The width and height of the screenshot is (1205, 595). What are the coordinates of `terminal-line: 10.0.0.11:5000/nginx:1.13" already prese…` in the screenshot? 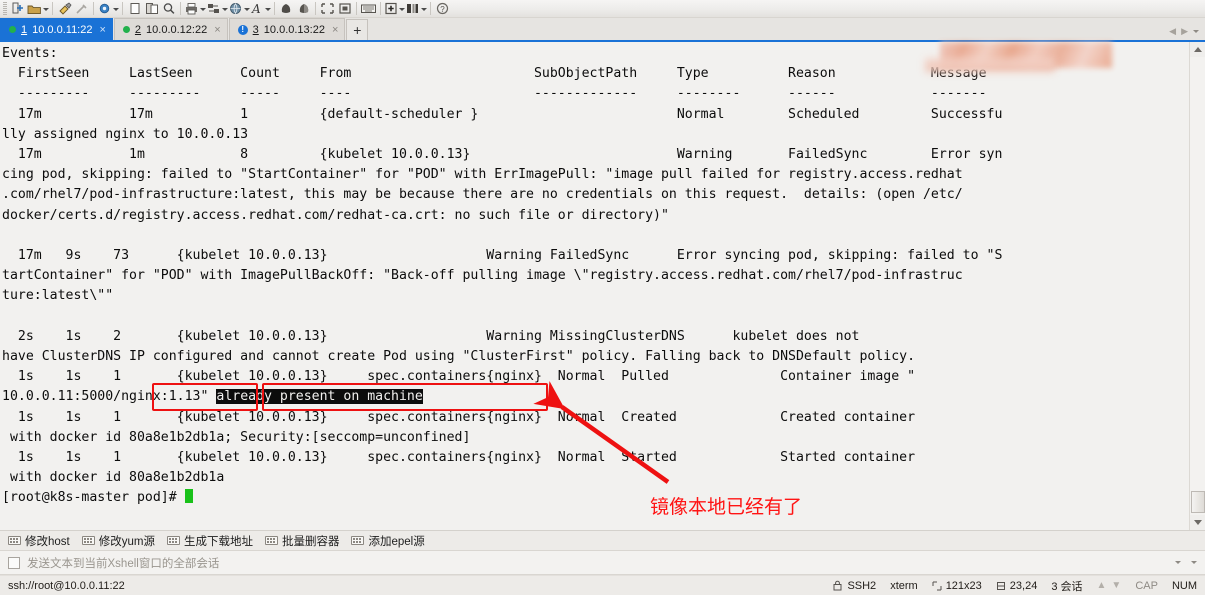 It's located at (212, 397).